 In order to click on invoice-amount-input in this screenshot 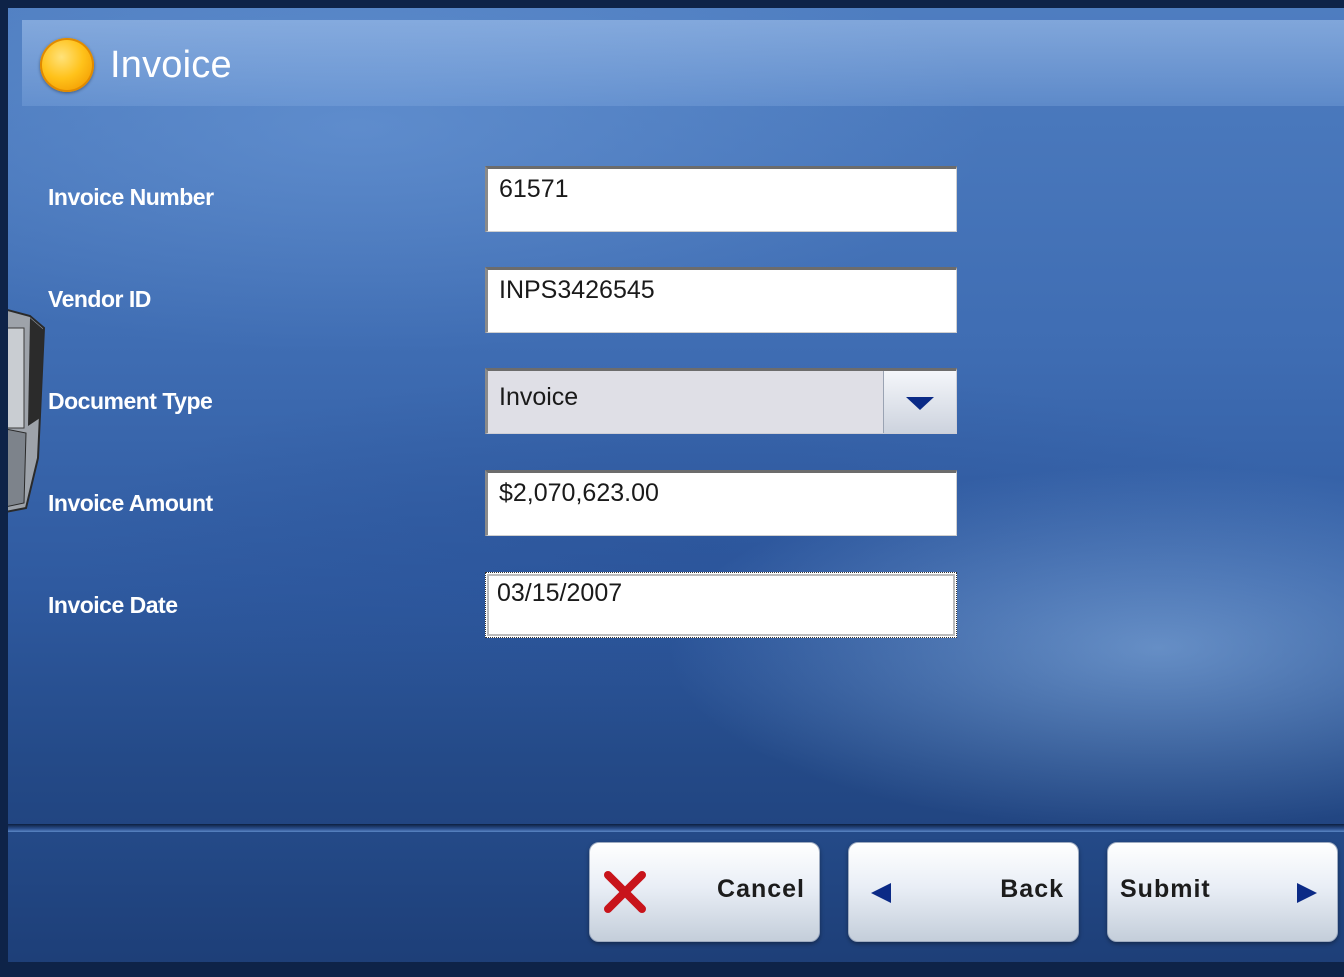, I will do `click(727, 493)`.